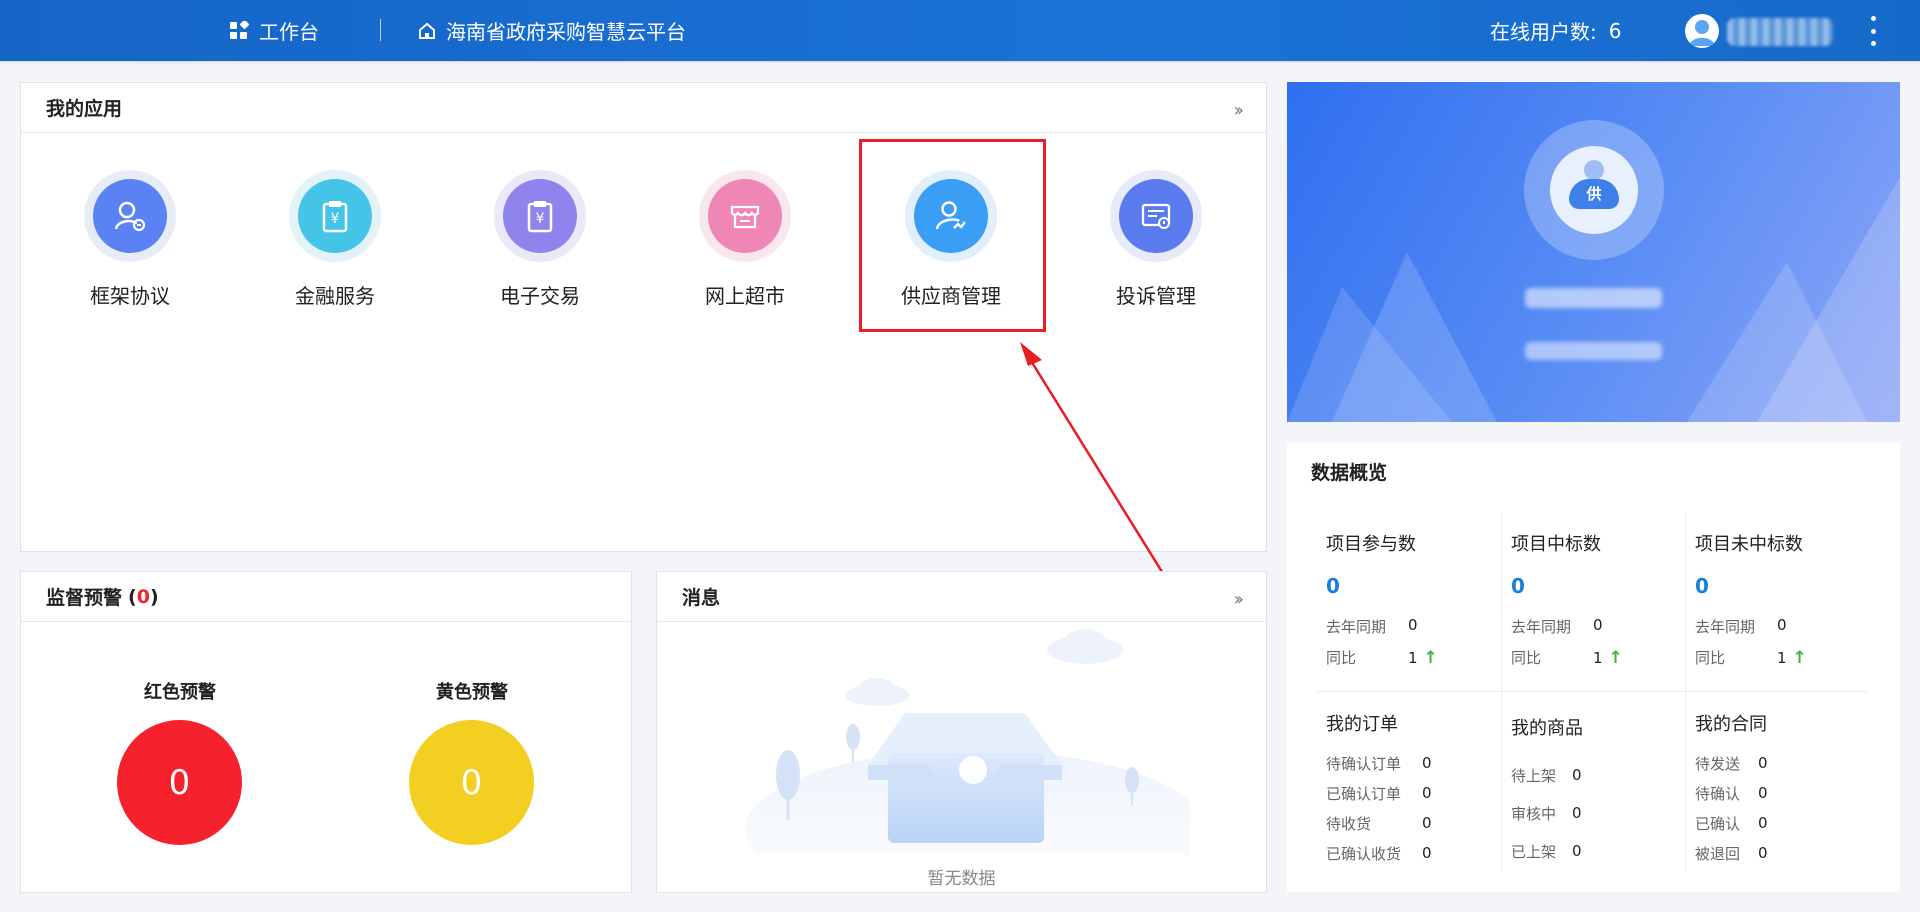  I want to click on goods-label: 已上架, so click(1534, 851).